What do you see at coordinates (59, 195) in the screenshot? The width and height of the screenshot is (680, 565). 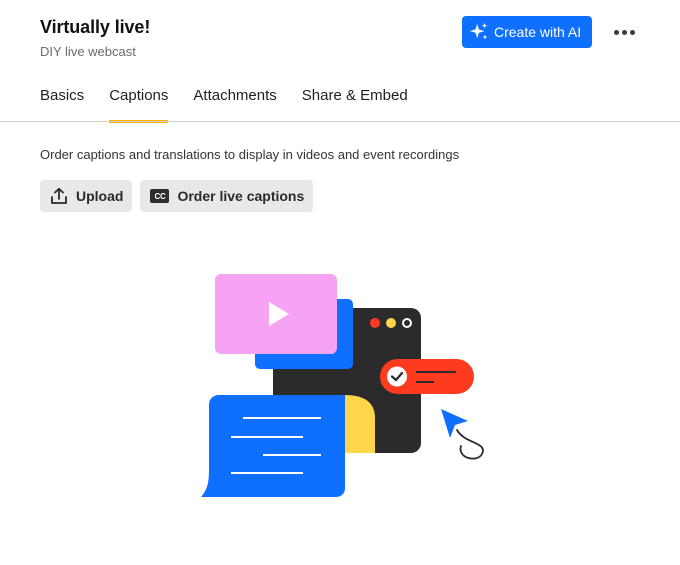 I see `upload-icon` at bounding box center [59, 195].